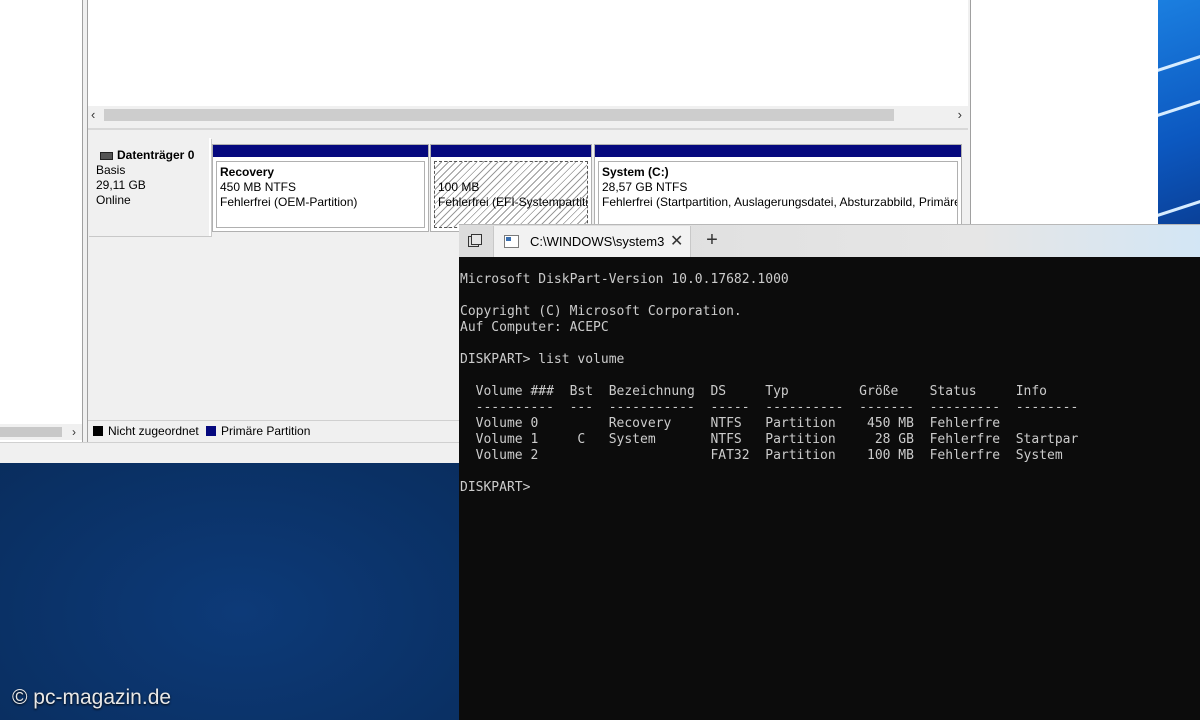 This screenshot has width=1200, height=720. I want to click on disk-status: Online, so click(113, 200).